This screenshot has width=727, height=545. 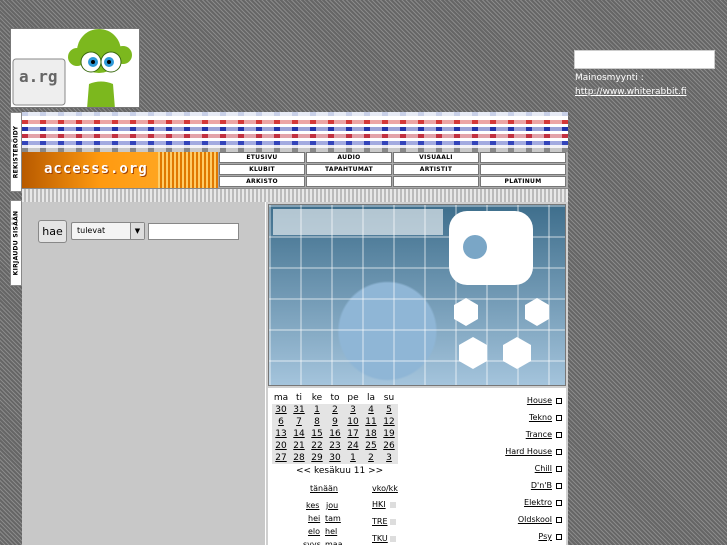 I want to click on calendar-day: 29, so click(x=317, y=458).